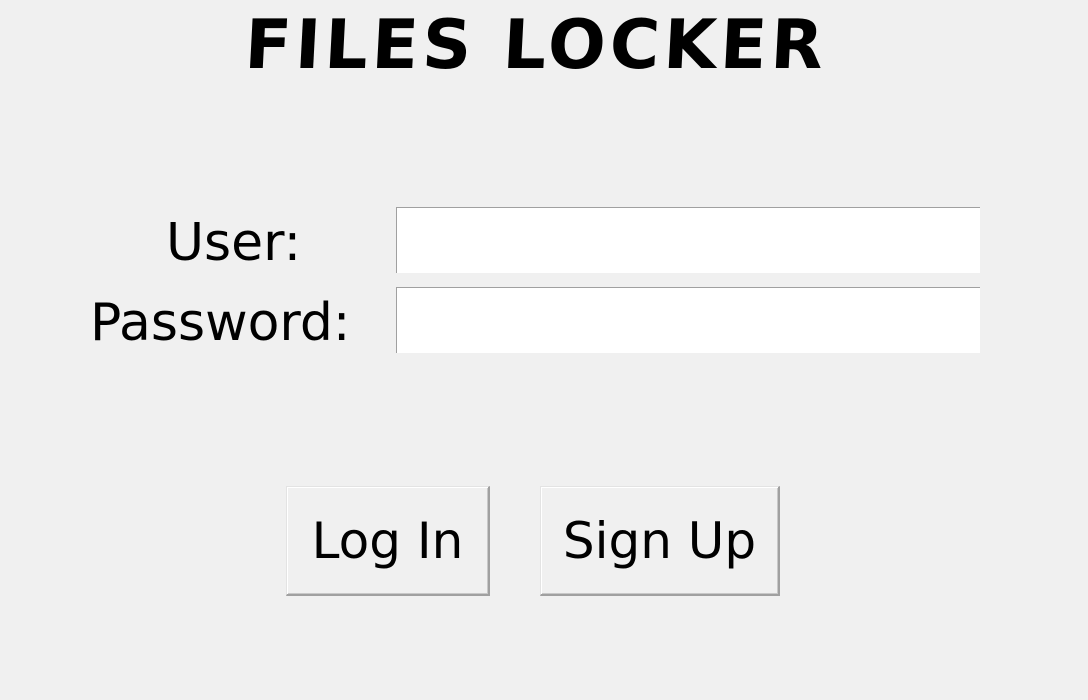  I want to click on log-in-button: Log In, so click(388, 541).